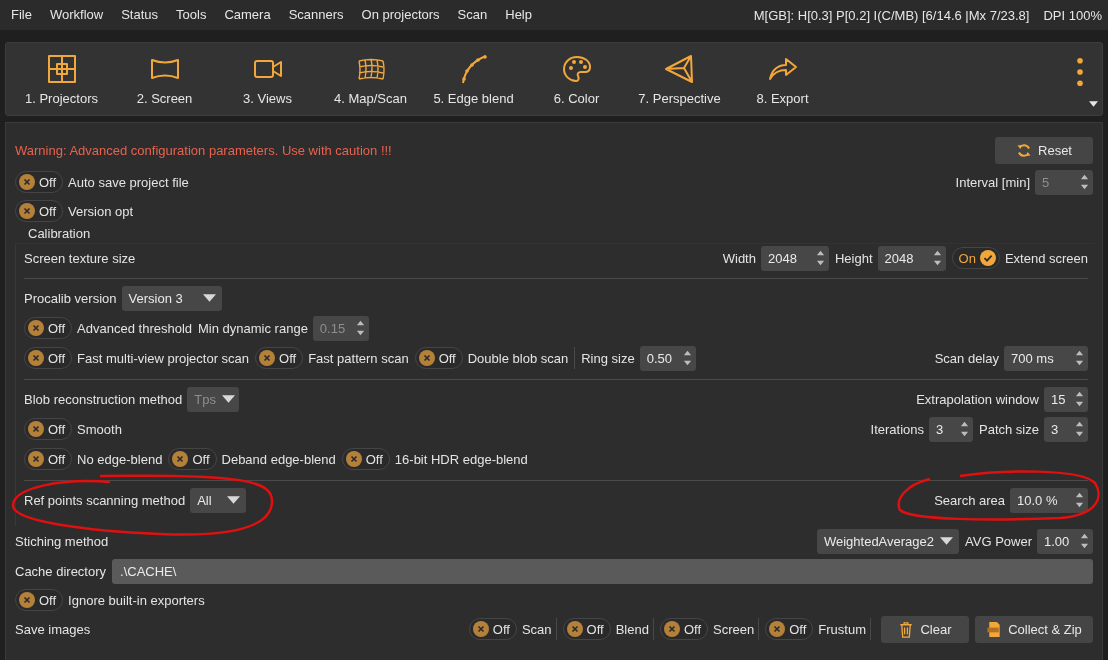 Image resolution: width=1108 pixels, height=660 pixels. Describe the element at coordinates (925, 629) in the screenshot. I see `clear-button: Clear` at that location.